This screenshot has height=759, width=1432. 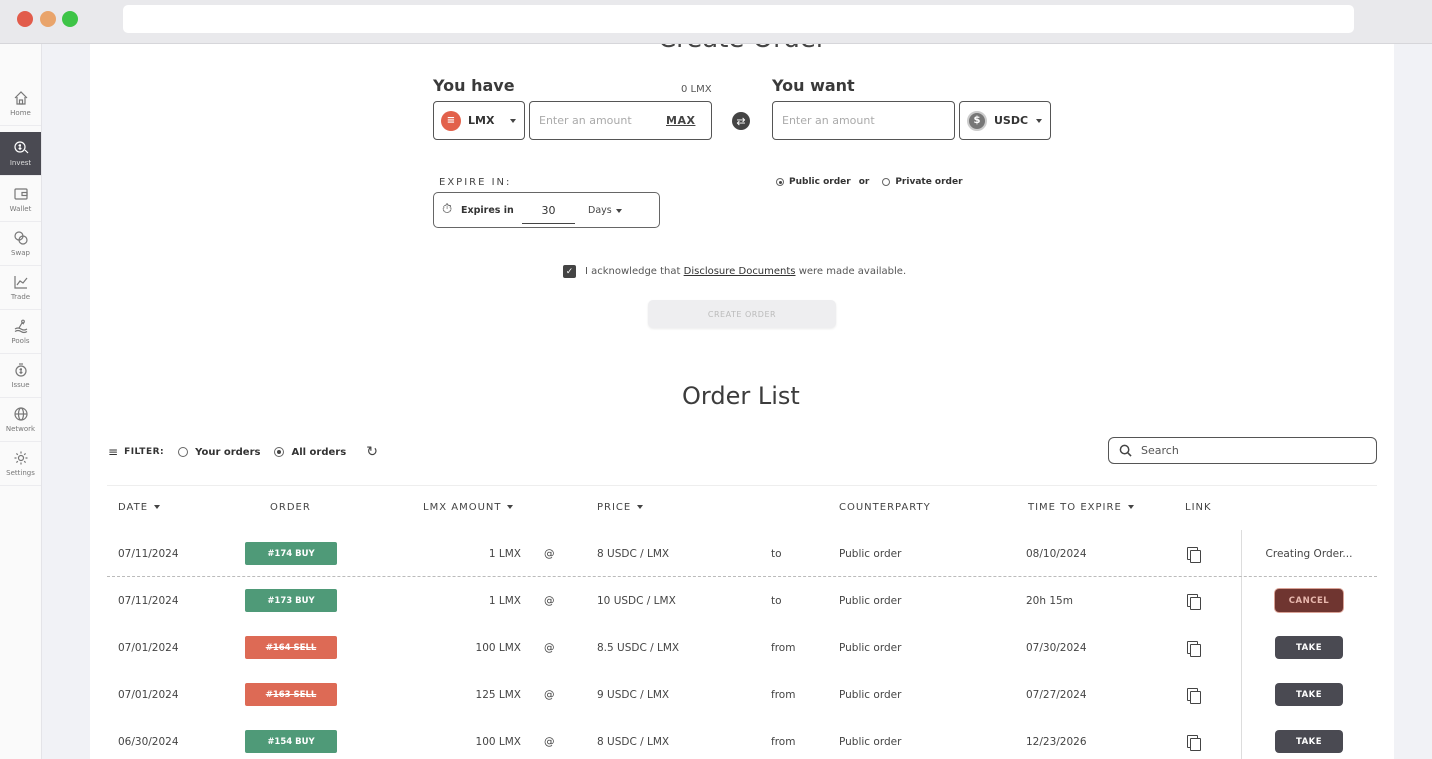 I want to click on globe-icon, so click(x=20, y=414).